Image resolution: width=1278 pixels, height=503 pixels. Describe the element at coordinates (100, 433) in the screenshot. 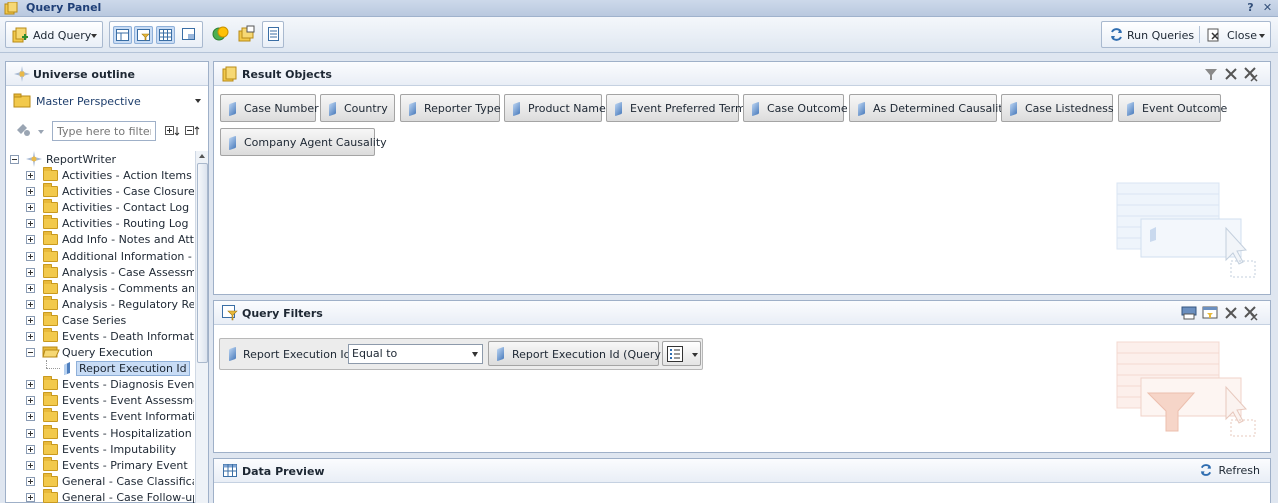

I see `tree-folder: Events - Hospitalization Info` at that location.